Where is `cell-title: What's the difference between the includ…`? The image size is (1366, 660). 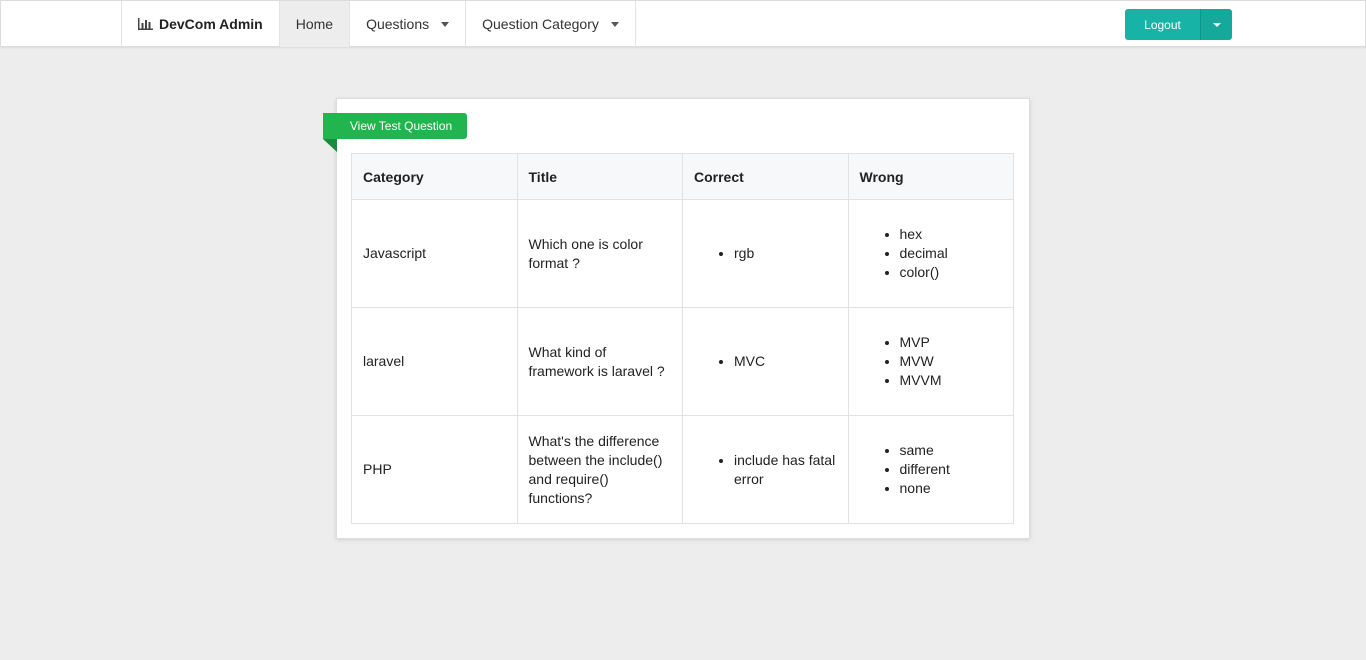
cell-title: What's the difference between the includ… is located at coordinates (599, 469).